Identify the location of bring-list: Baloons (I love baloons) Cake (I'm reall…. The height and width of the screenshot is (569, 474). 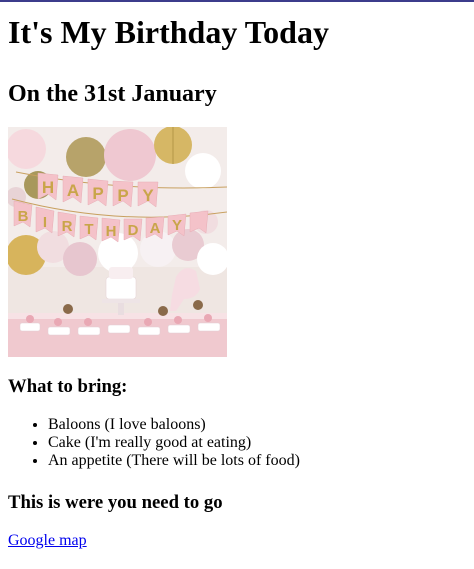
(237, 443).